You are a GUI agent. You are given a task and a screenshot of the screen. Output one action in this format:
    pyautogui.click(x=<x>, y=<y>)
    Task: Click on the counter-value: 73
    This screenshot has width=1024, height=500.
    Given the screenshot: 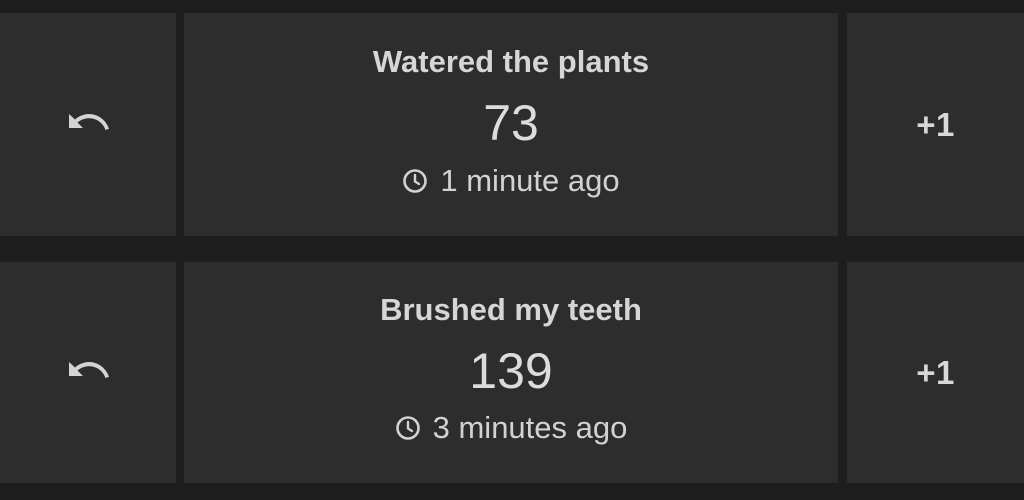 What is the action you would take?
    pyautogui.click(x=511, y=123)
    